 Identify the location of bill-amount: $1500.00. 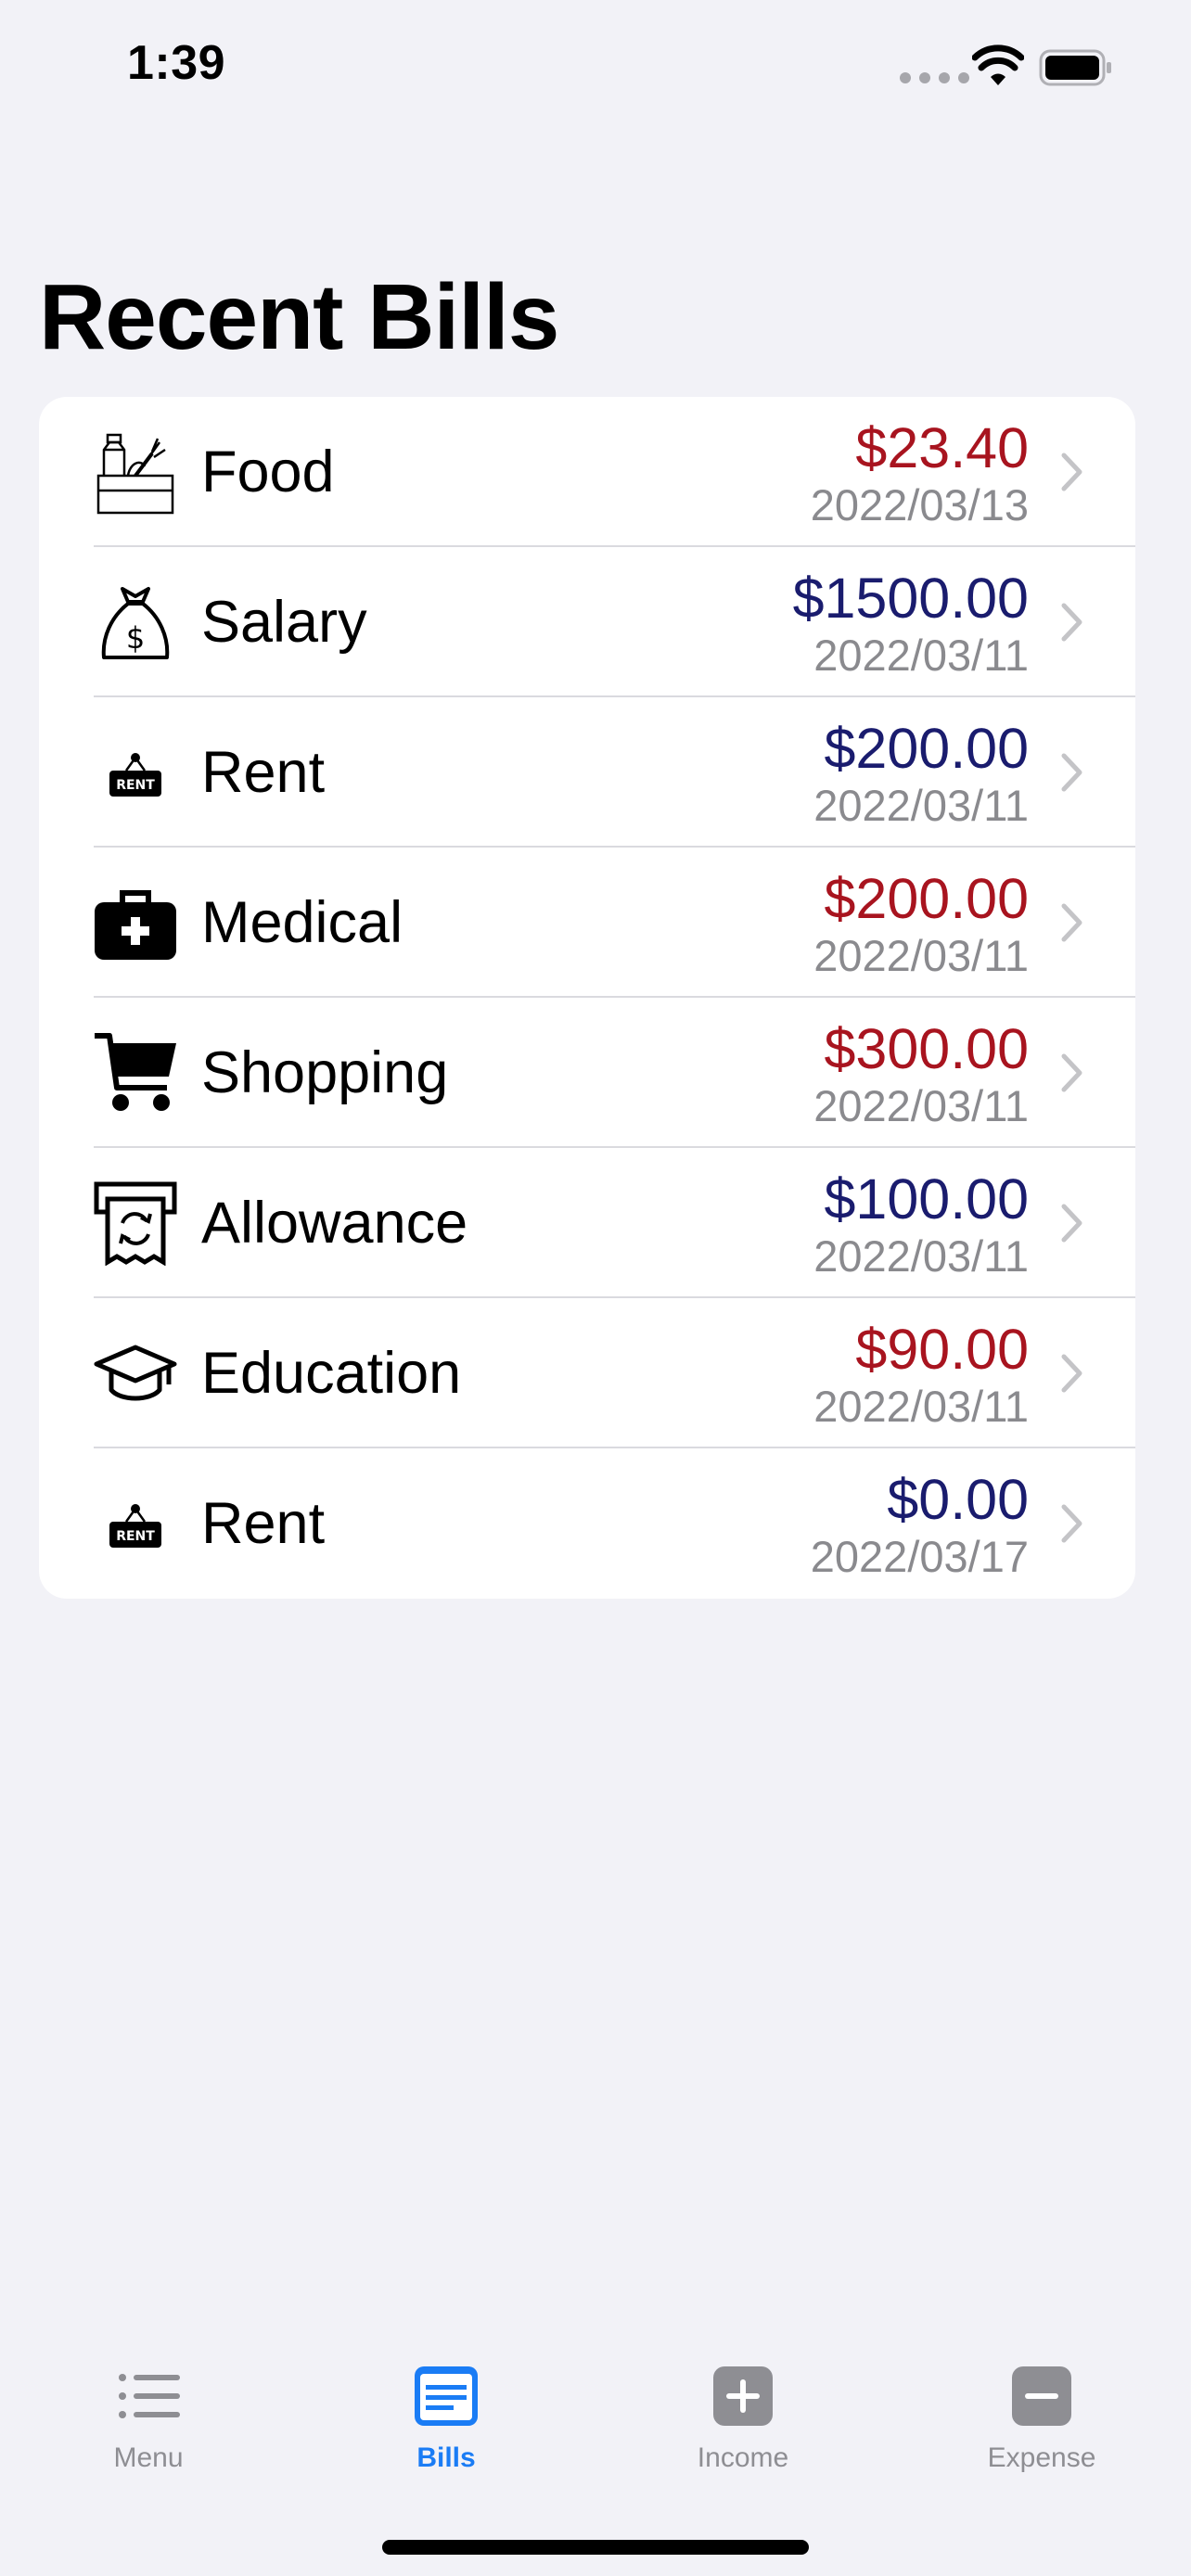
(910, 598).